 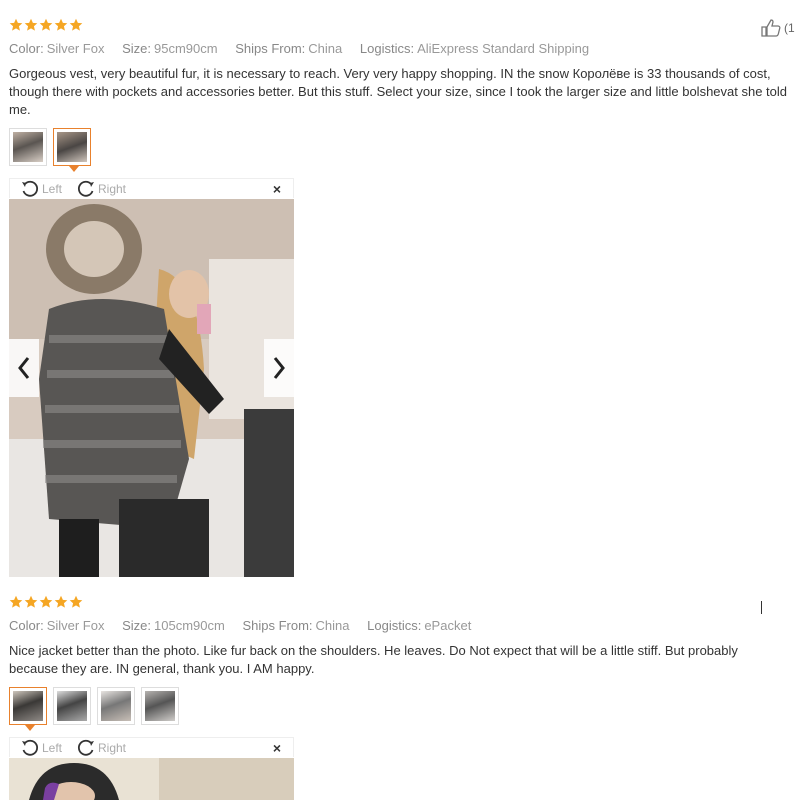 I want to click on size-value: 95cm90cm, so click(x=186, y=48).